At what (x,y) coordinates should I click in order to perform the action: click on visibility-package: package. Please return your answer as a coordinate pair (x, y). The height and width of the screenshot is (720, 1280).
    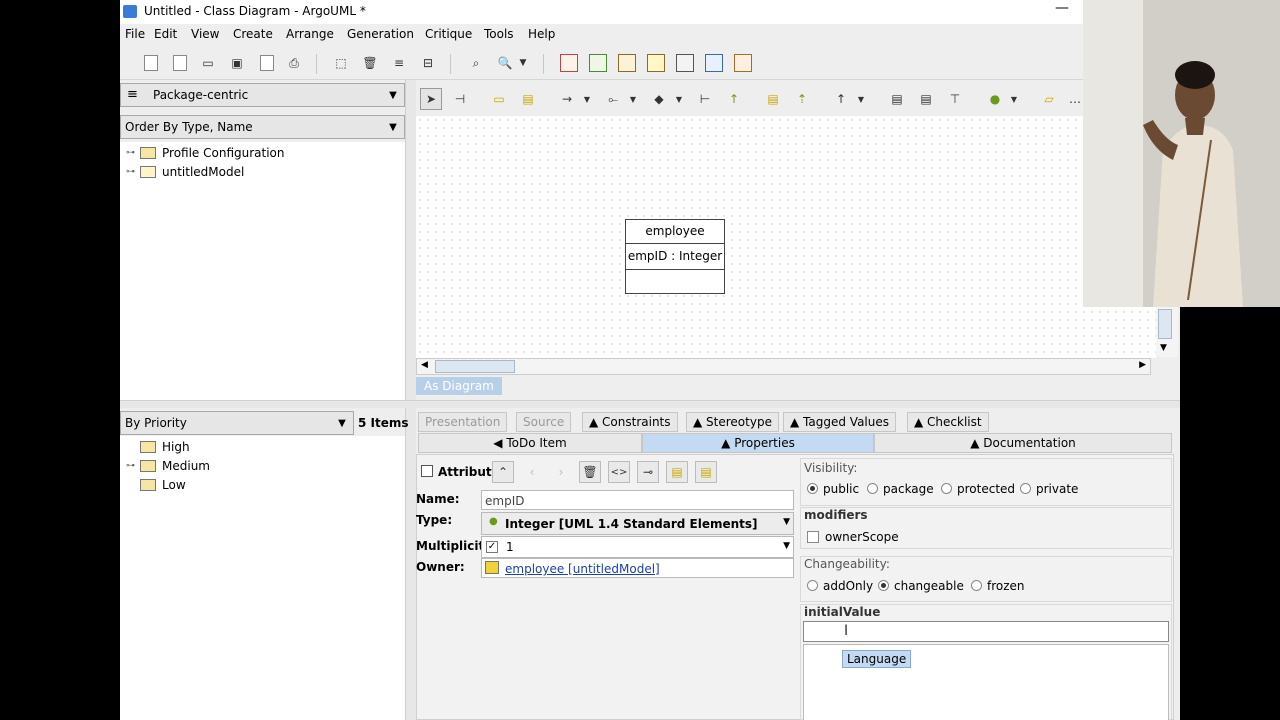
    Looking at the image, I should click on (900, 489).